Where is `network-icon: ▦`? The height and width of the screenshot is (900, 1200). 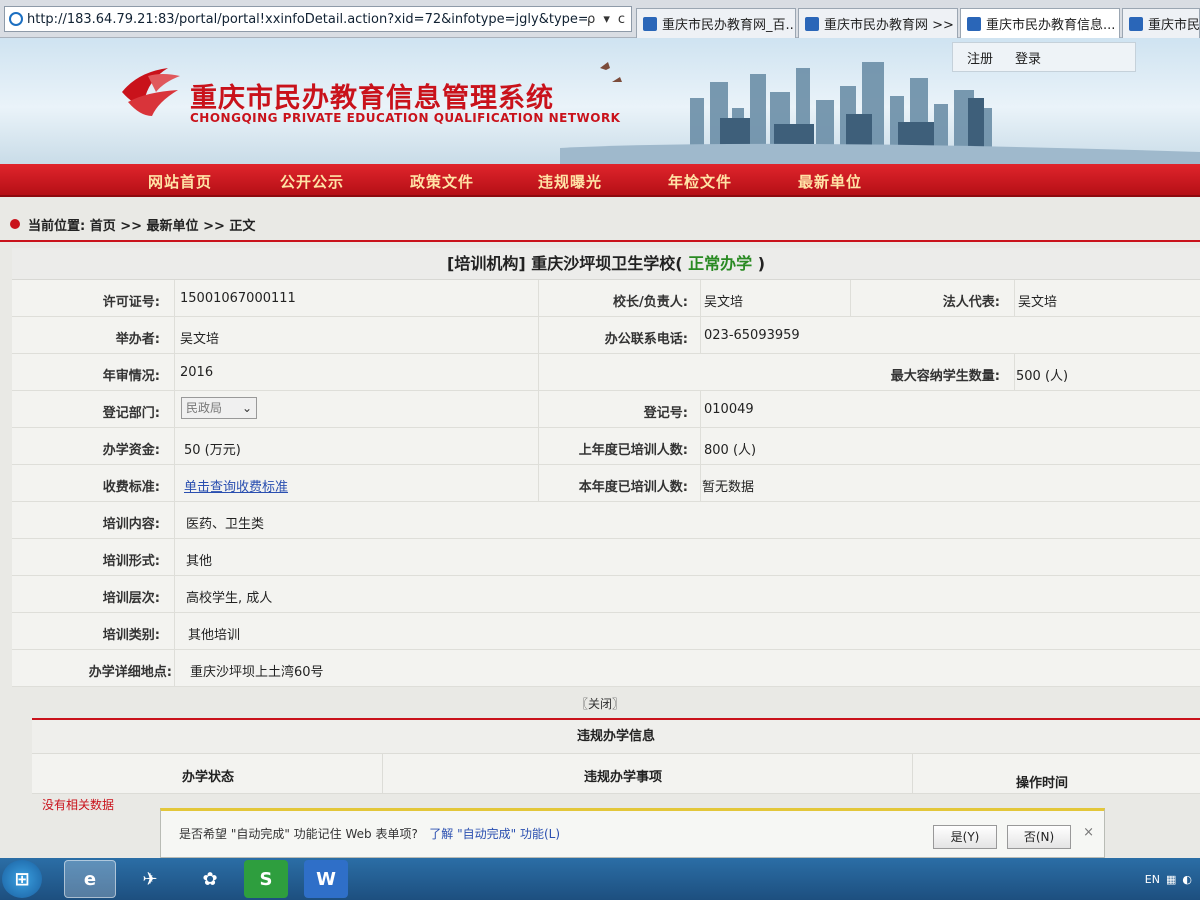
network-icon: ▦ is located at coordinates (1171, 879).